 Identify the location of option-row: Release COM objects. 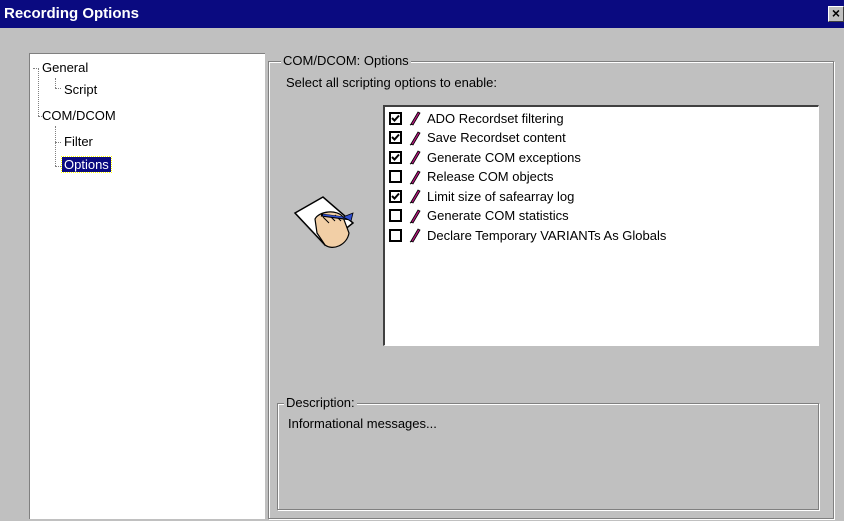
(471, 177).